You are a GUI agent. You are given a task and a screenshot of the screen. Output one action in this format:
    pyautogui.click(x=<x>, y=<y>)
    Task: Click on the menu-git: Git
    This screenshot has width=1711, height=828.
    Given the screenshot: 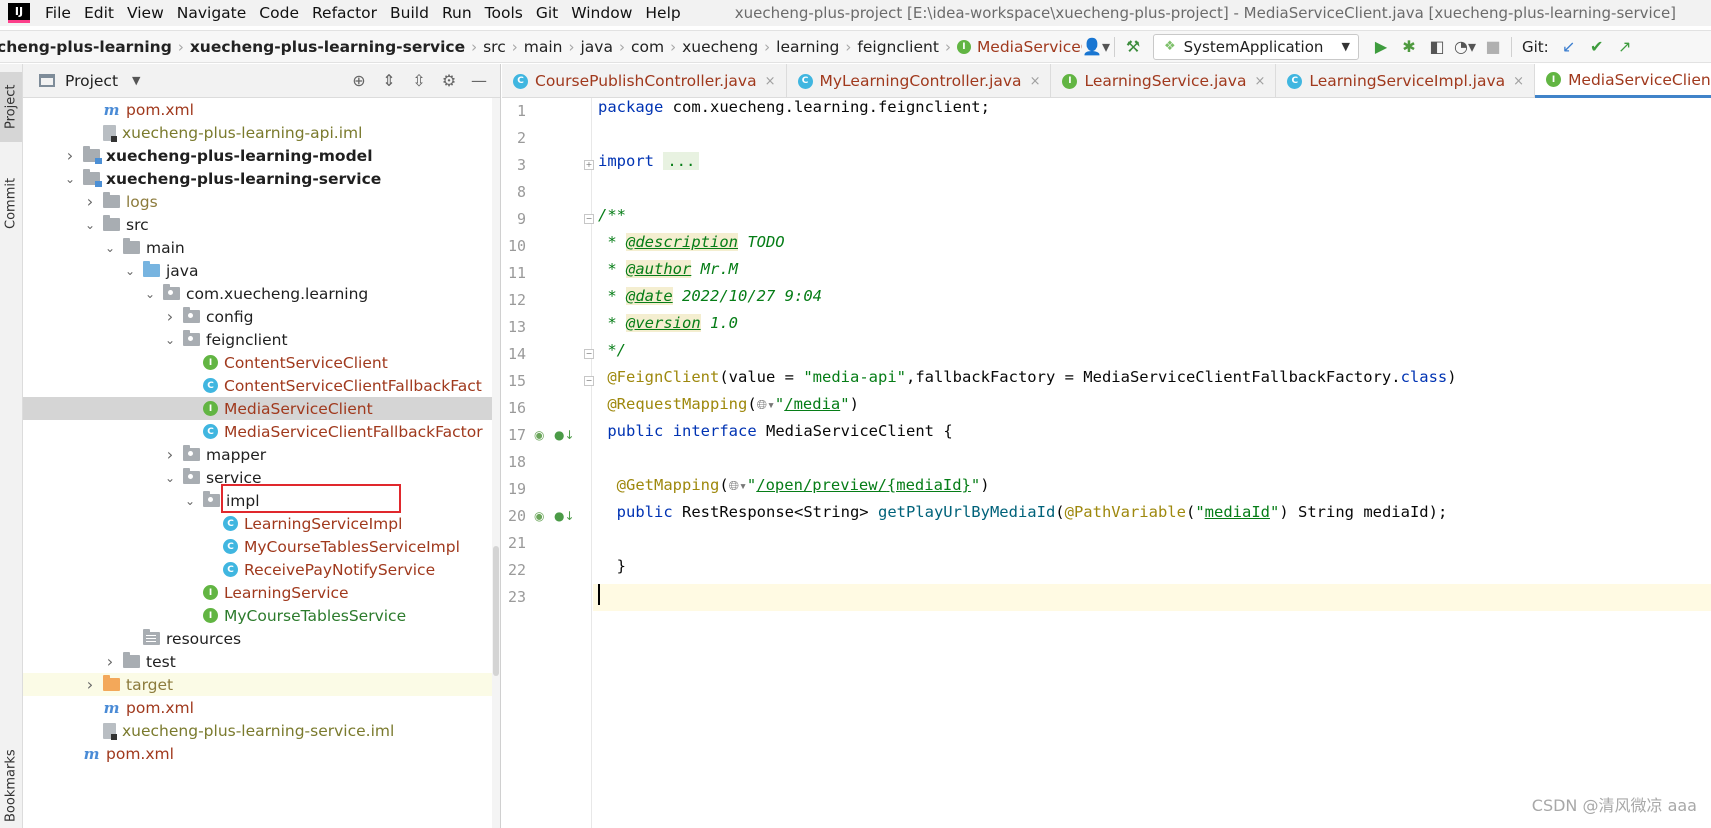 What is the action you would take?
    pyautogui.click(x=548, y=13)
    